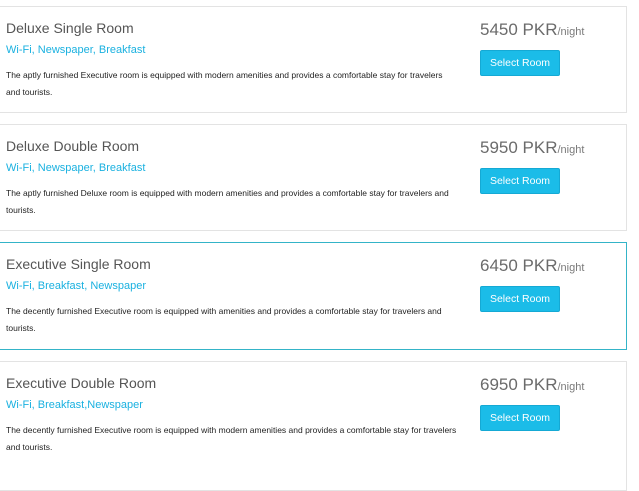  Describe the element at coordinates (519, 265) in the screenshot. I see `price-amount: 6450 PKR` at that location.